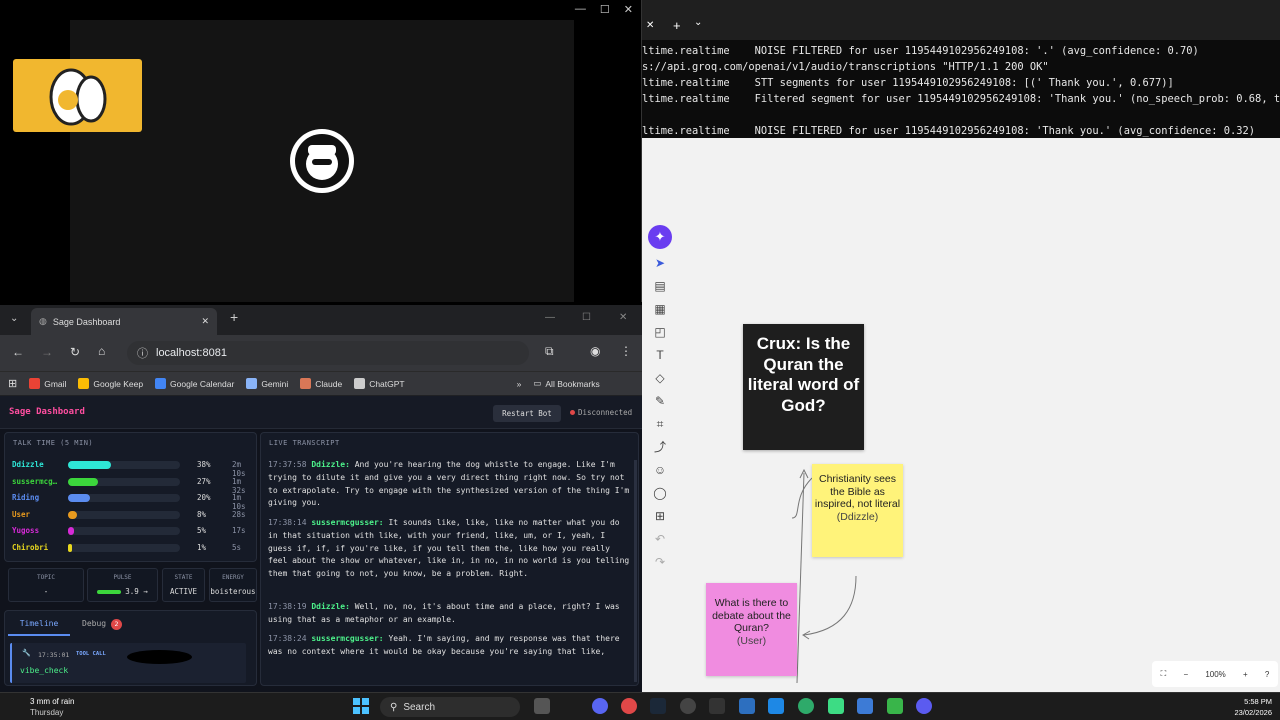 Image resolution: width=1280 pixels, height=720 pixels. What do you see at coordinates (542, 706) in the screenshot?
I see `task-view-icon` at bounding box center [542, 706].